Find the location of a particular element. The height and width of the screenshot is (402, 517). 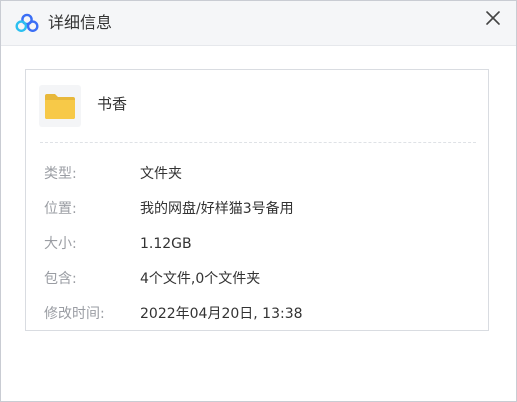

detail-label: 大小: is located at coordinates (60, 244).